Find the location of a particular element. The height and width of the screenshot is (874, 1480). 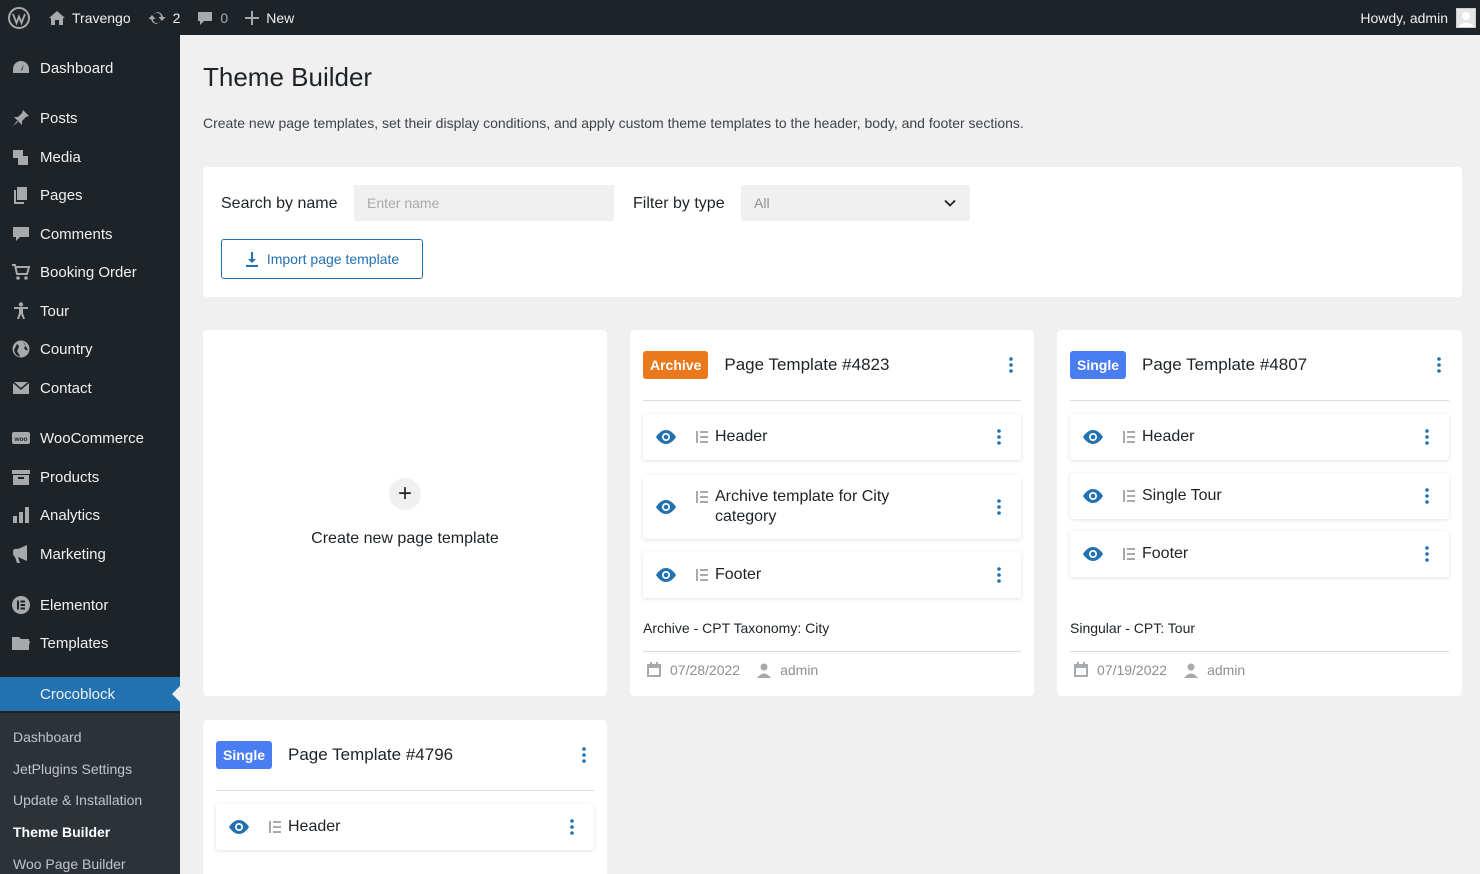

sidebar-item-label: Comments is located at coordinates (76, 234).